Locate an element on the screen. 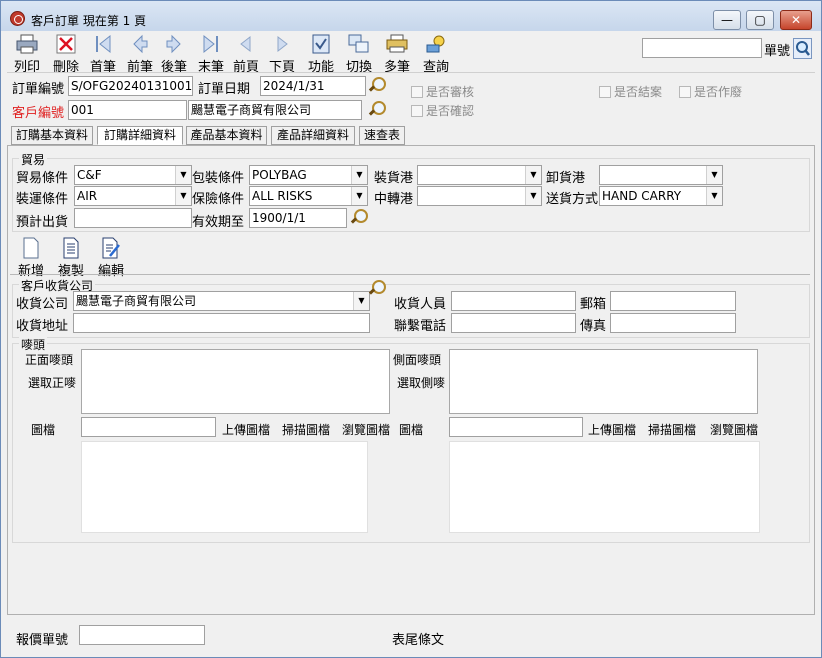 The height and width of the screenshot is (658, 822). tab-order-detail: 訂購詳細資料 is located at coordinates (140, 135).